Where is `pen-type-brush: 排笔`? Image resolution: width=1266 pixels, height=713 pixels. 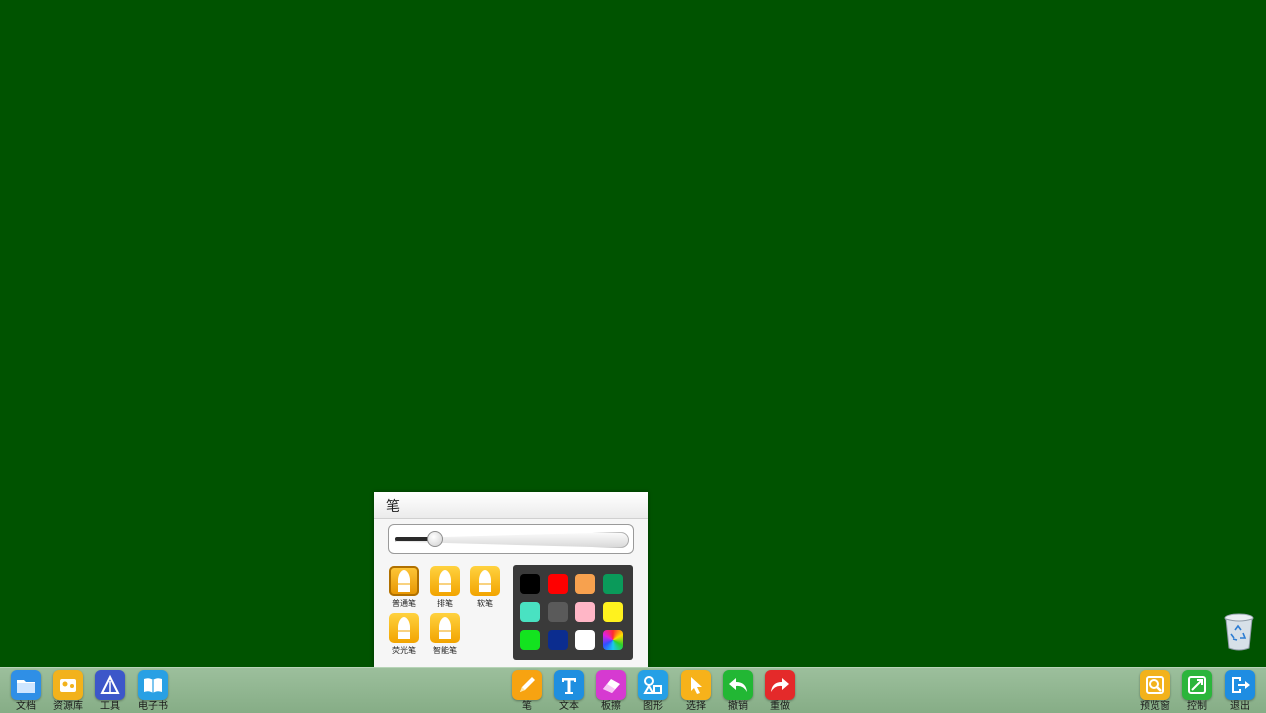
pen-type-brush: 排笔 is located at coordinates (445, 589).